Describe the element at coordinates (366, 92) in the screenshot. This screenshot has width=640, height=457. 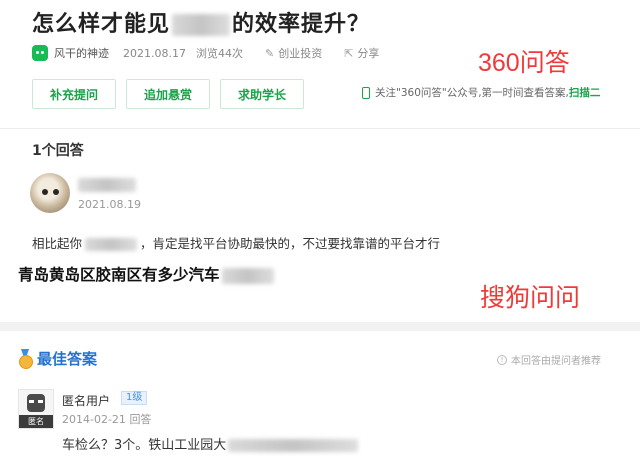
I see `phone-icon` at that location.